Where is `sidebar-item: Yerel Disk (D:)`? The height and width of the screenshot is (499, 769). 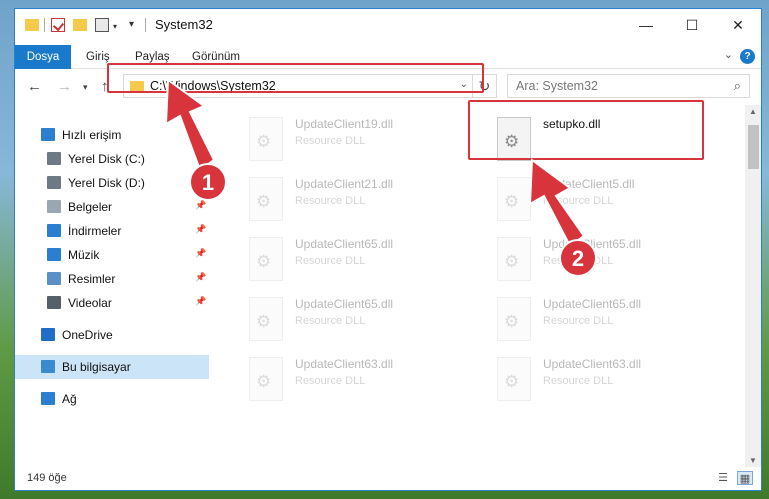
sidebar-item: Yerel Disk (D:) is located at coordinates (112, 183).